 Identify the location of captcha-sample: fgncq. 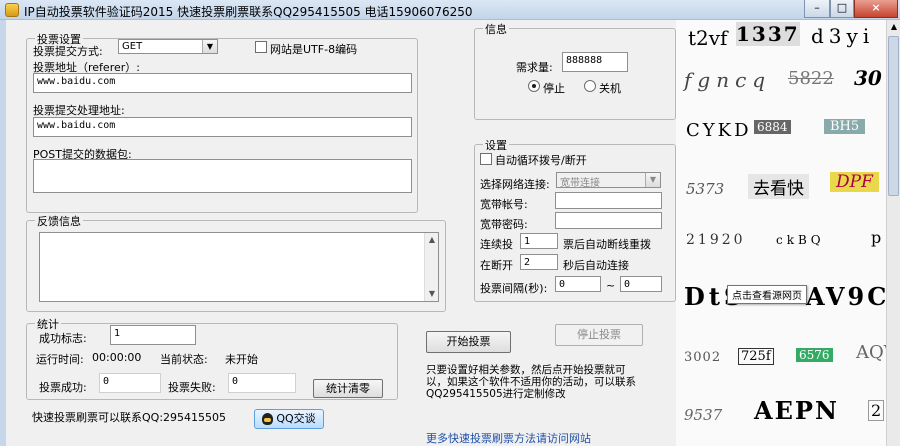
(728, 80).